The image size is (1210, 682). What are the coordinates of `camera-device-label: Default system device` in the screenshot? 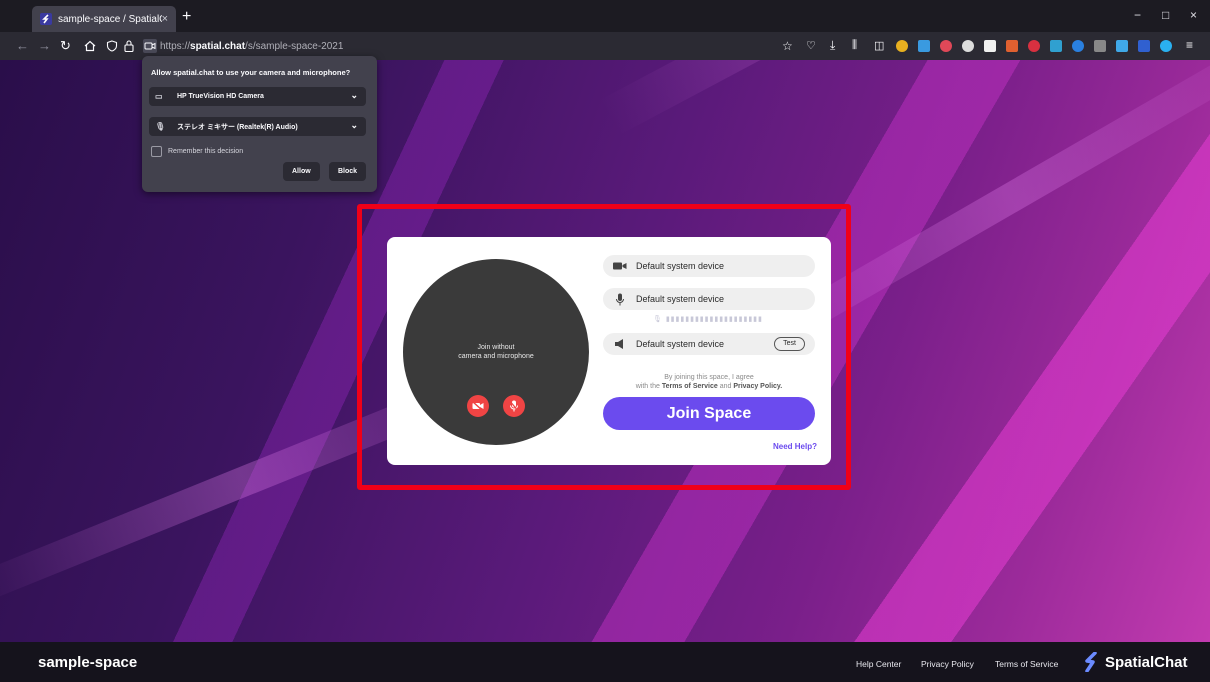 It's located at (680, 266).